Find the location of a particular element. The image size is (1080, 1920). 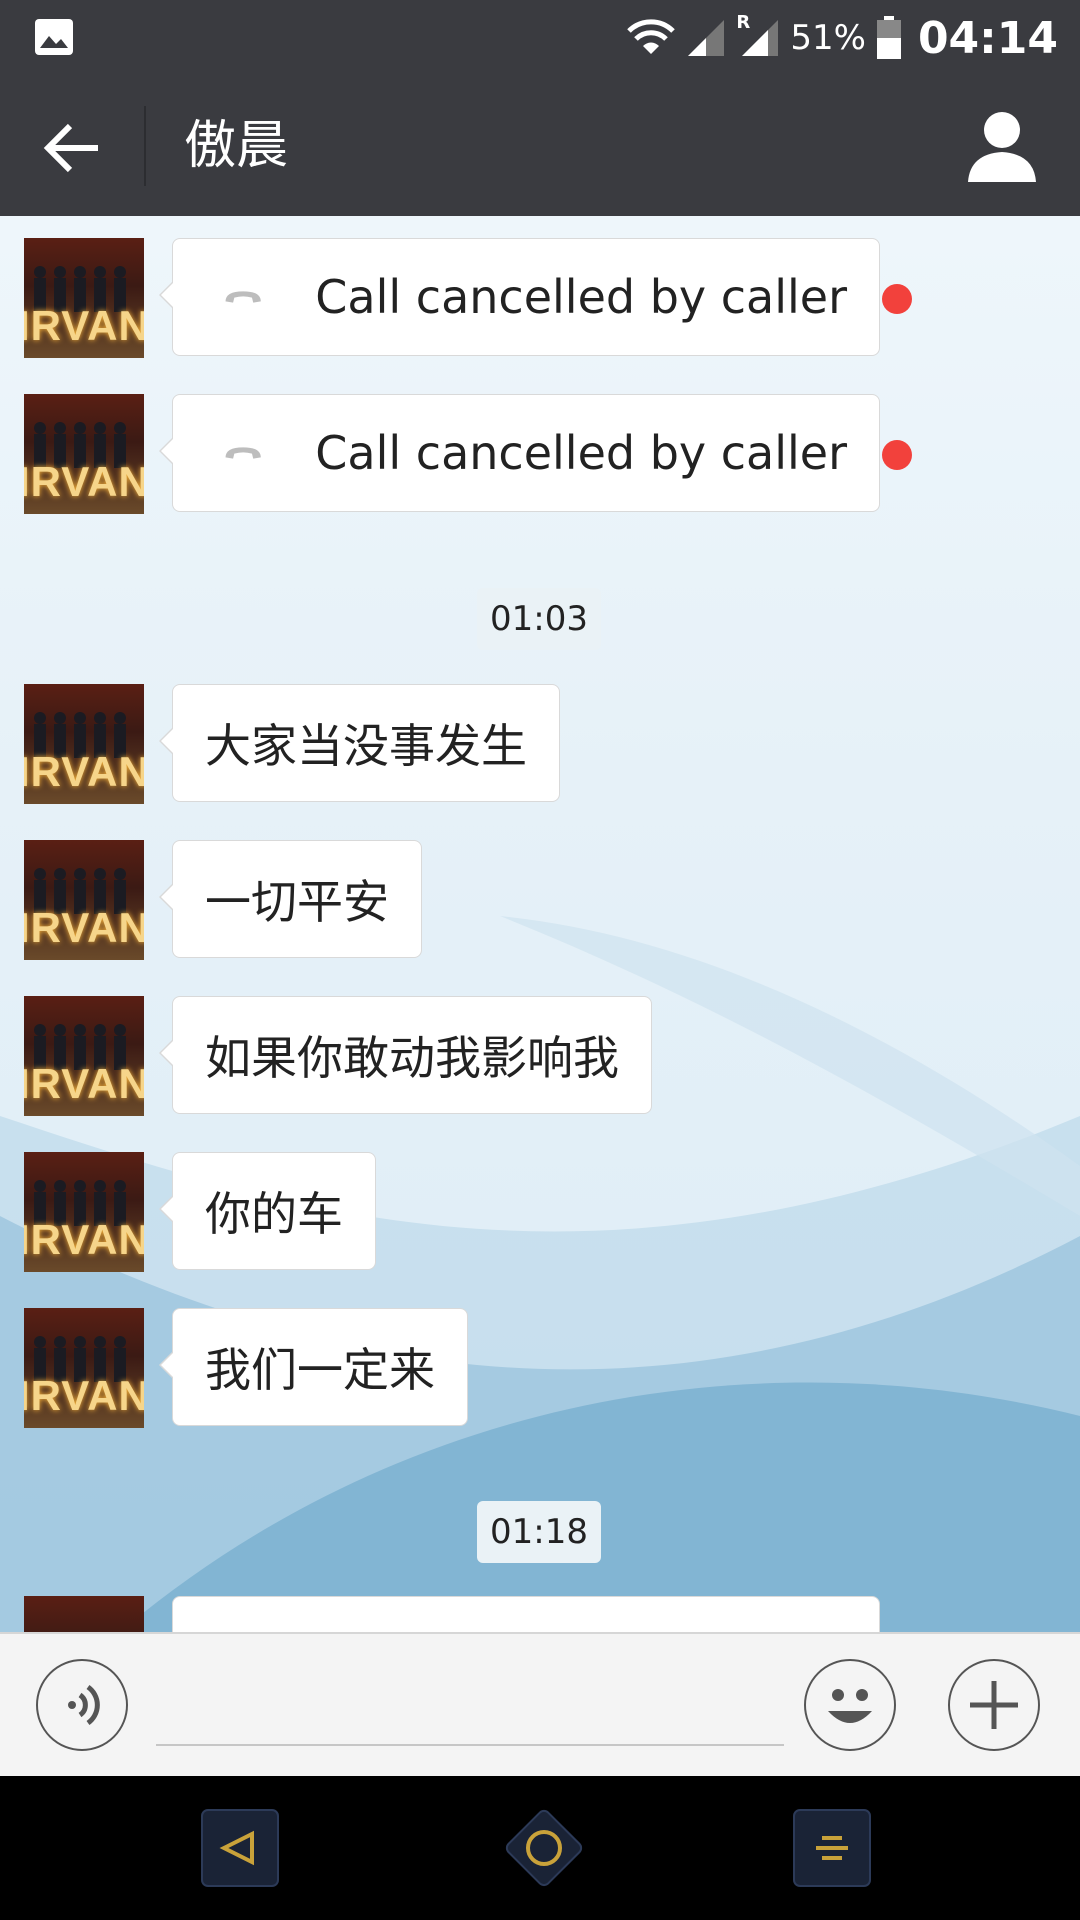

nav-menu-button is located at coordinates (832, 1848).